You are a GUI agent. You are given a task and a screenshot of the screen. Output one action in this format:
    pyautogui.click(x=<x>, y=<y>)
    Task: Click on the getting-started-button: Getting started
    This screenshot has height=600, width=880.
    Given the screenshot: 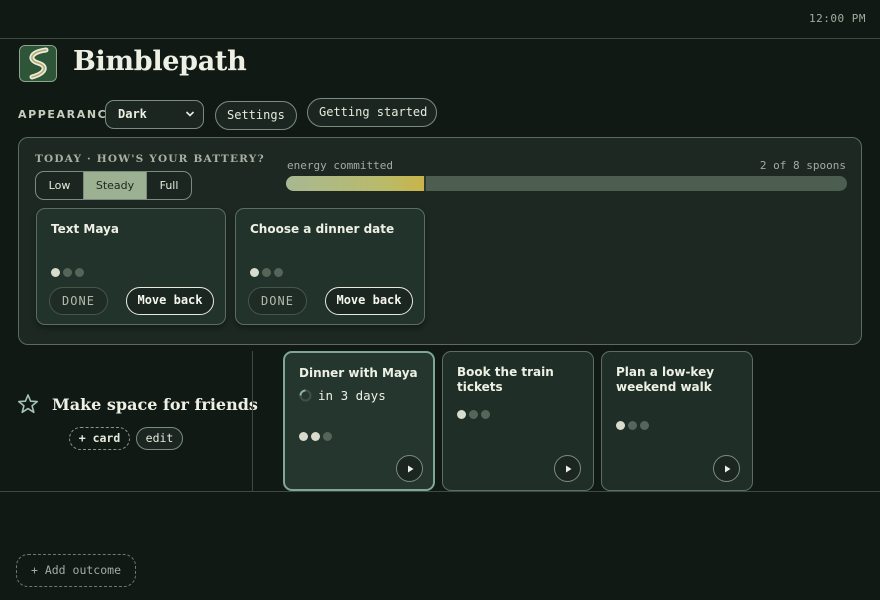 What is the action you would take?
    pyautogui.click(x=372, y=112)
    